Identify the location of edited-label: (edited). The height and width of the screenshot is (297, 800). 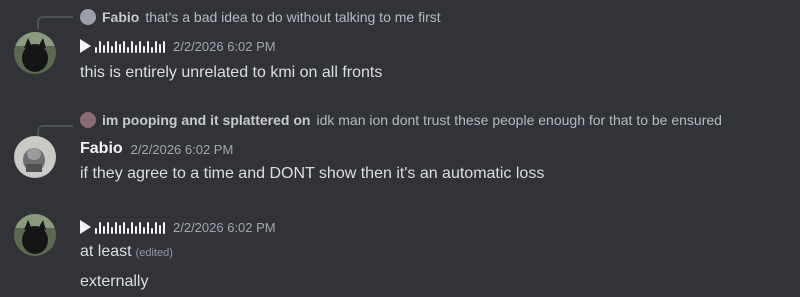
(154, 253).